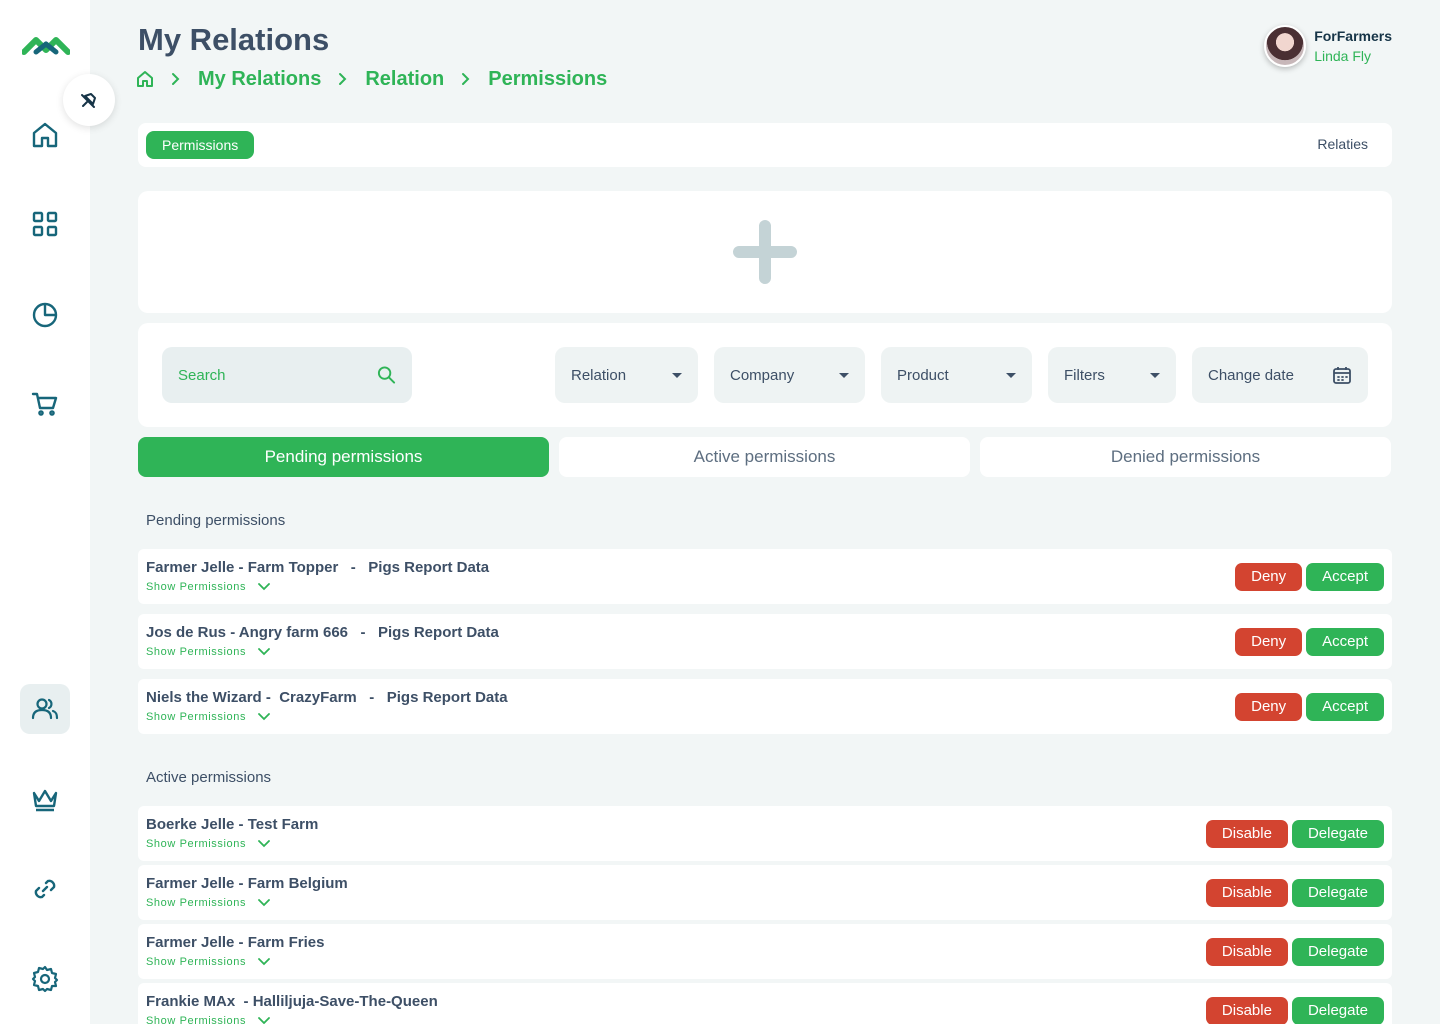 The image size is (1440, 1024). I want to click on cart-icon, so click(44, 404).